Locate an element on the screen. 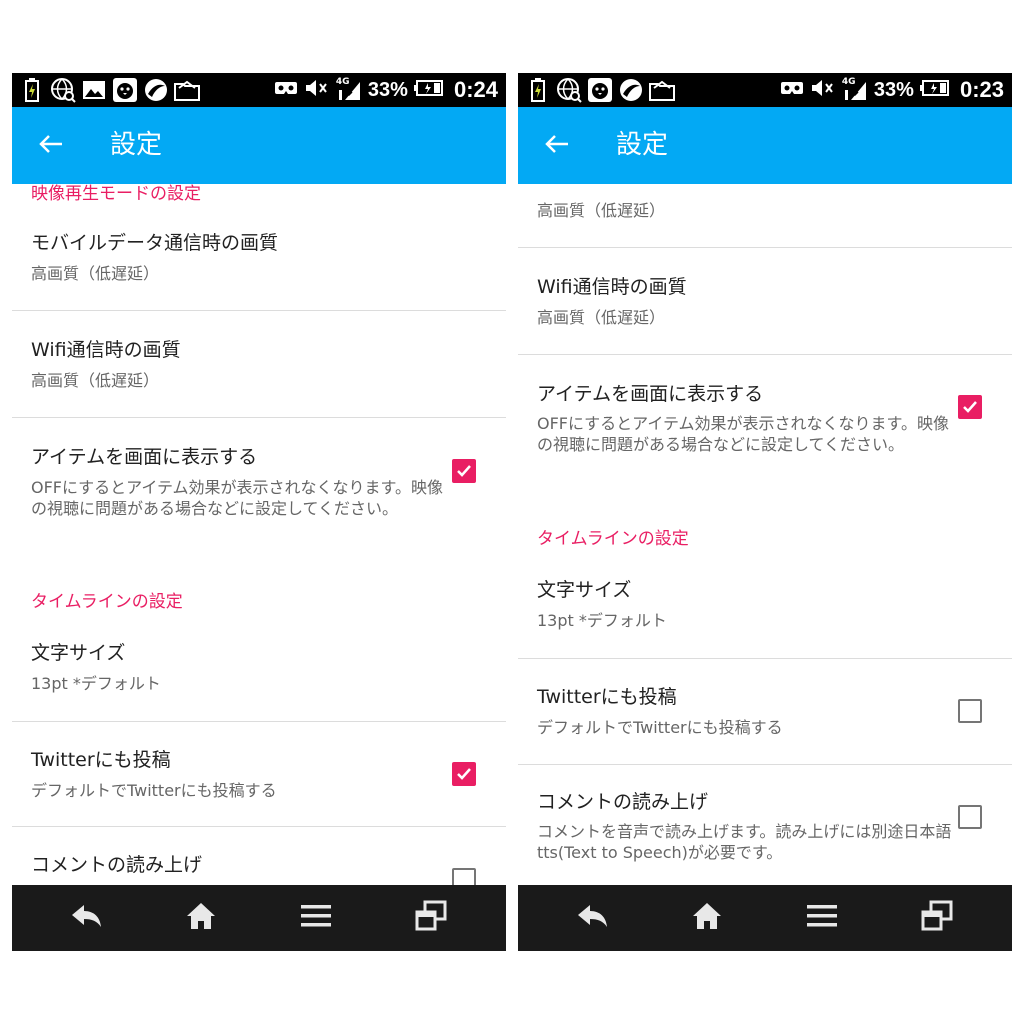 This screenshot has height=1024, width=1024. status-time: 0:23 is located at coordinates (981, 89).